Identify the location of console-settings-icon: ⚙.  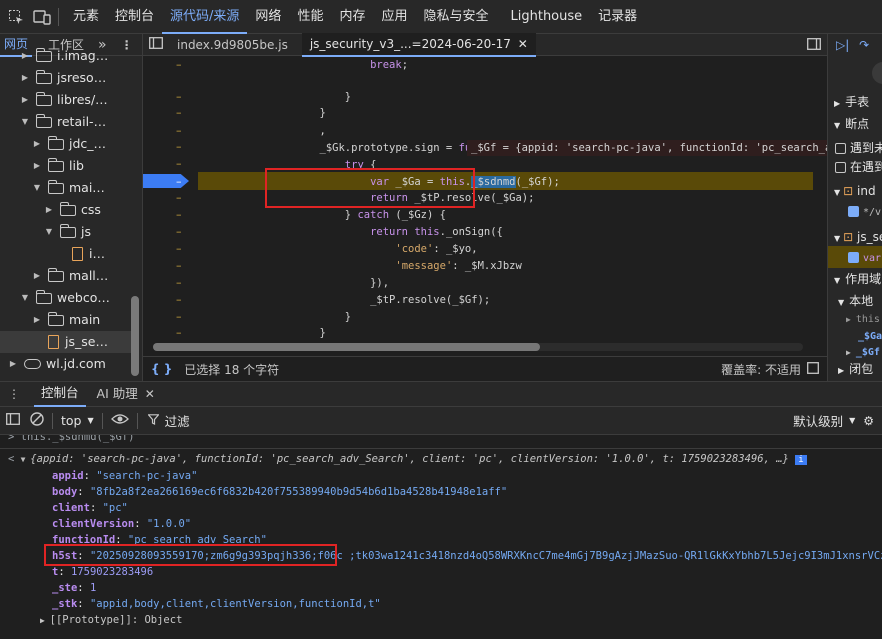
(868, 421).